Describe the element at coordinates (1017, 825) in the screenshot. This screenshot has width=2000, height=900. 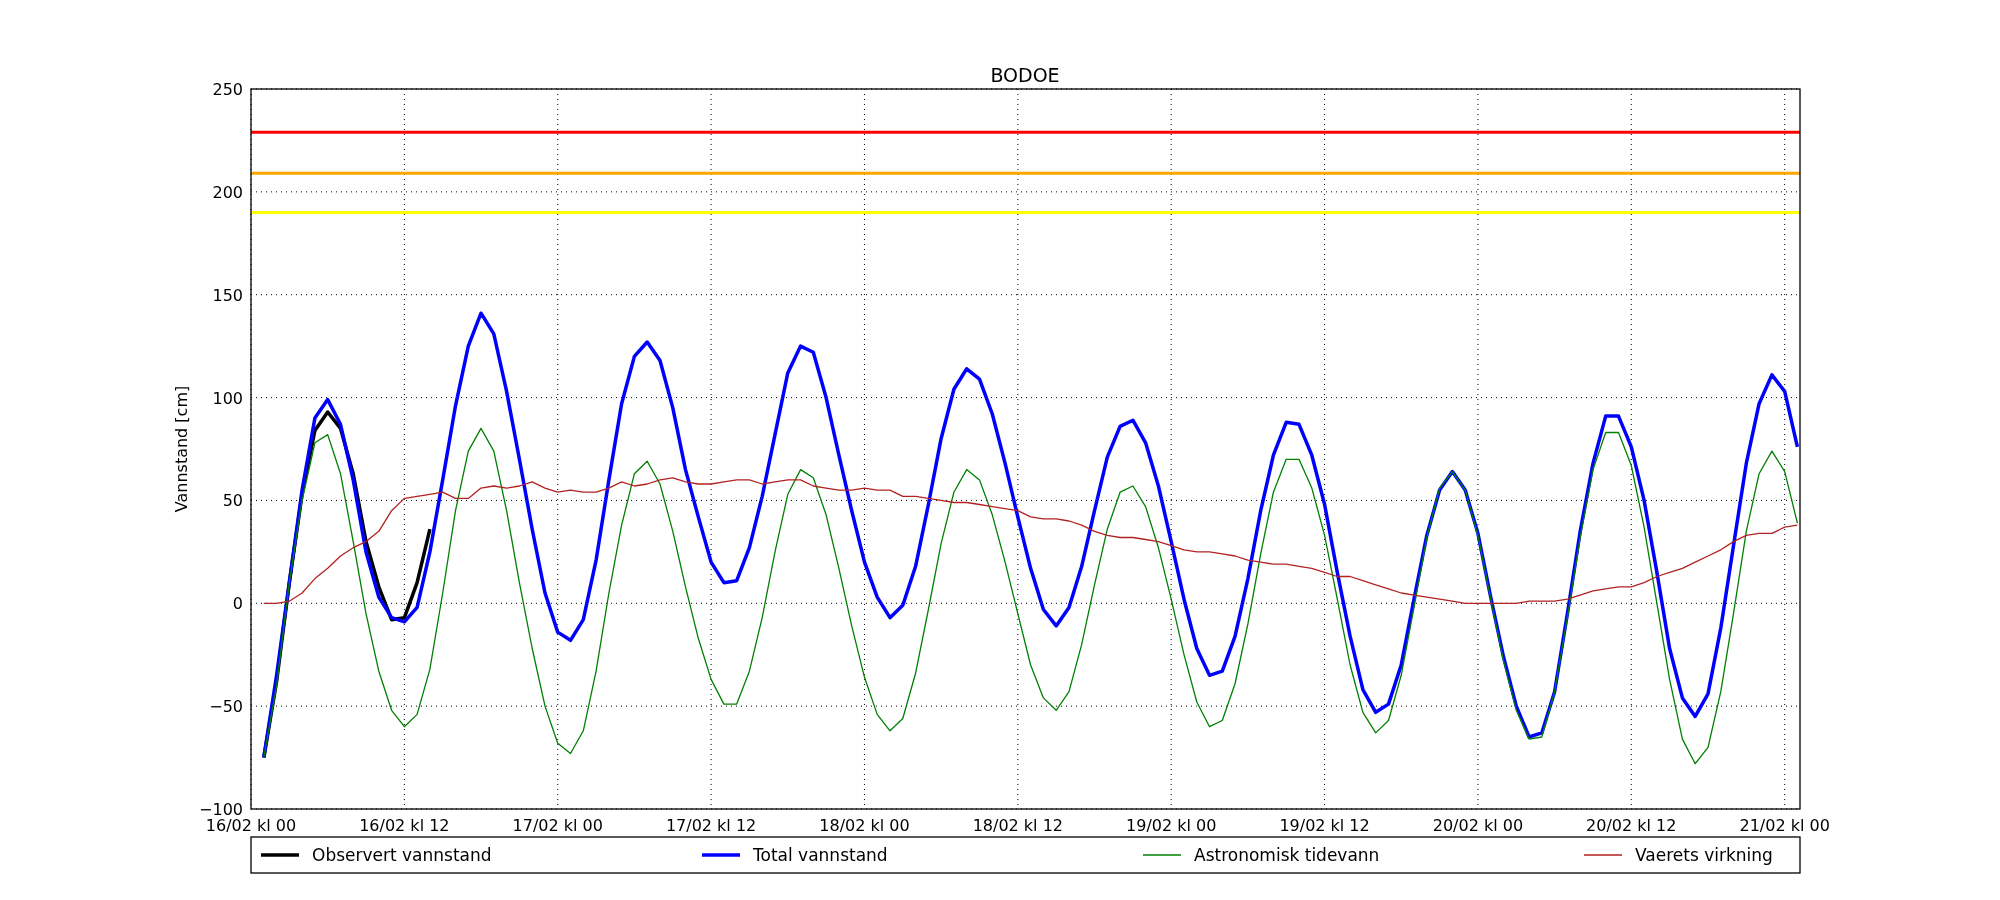
I see `x-tick-label: 18/02 kl 12` at that location.